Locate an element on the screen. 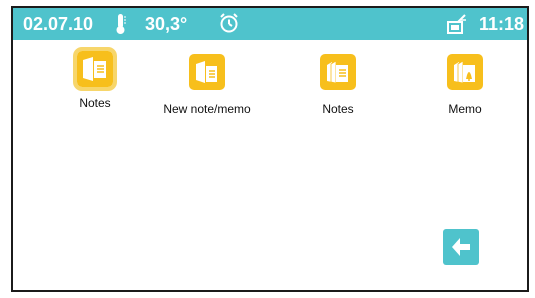 Image resolution: width=535 pixels, height=298 pixels. app-new-note-memo: New note/memo is located at coordinates (207, 85).